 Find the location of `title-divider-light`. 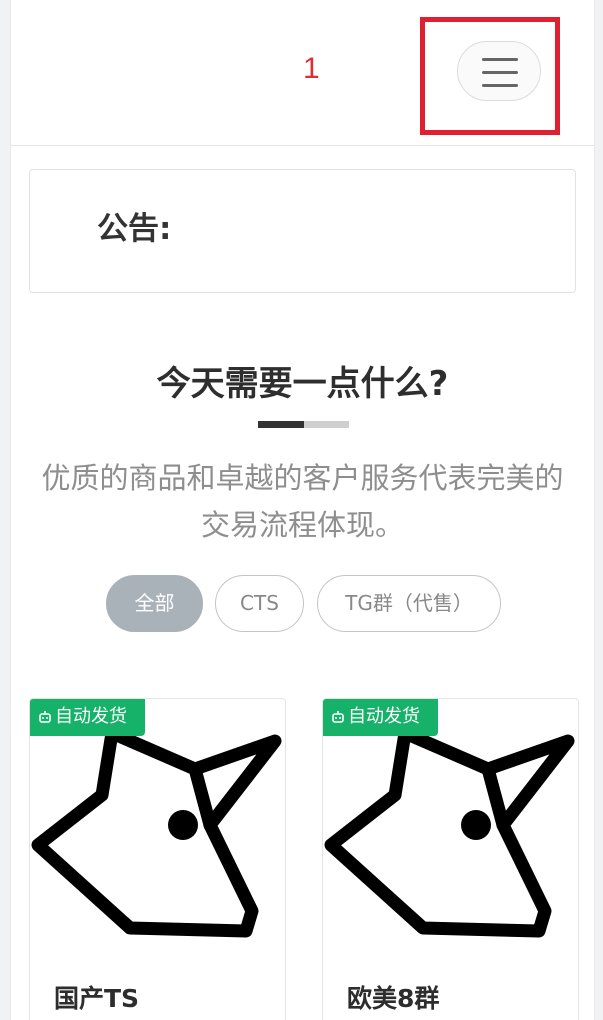

title-divider-light is located at coordinates (326, 424).